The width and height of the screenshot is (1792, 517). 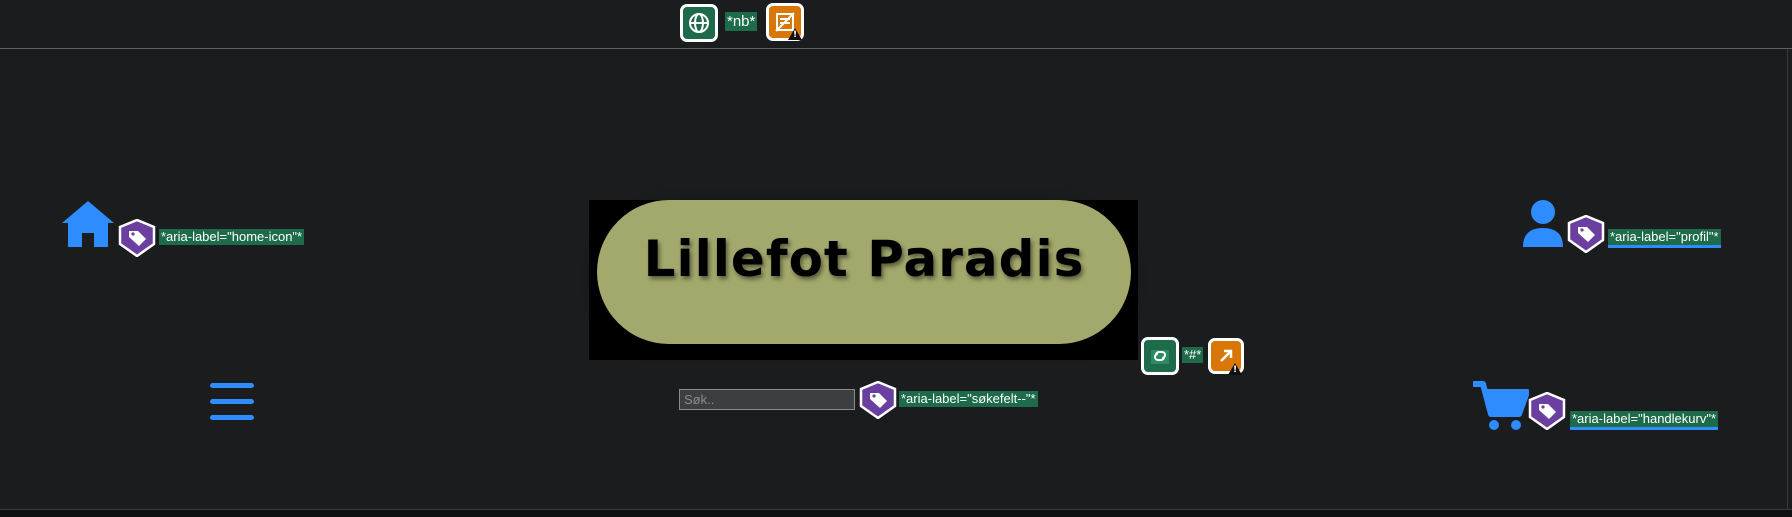 I want to click on cart-aria-label: *aria-label="handlekurv"*, so click(x=1644, y=420).